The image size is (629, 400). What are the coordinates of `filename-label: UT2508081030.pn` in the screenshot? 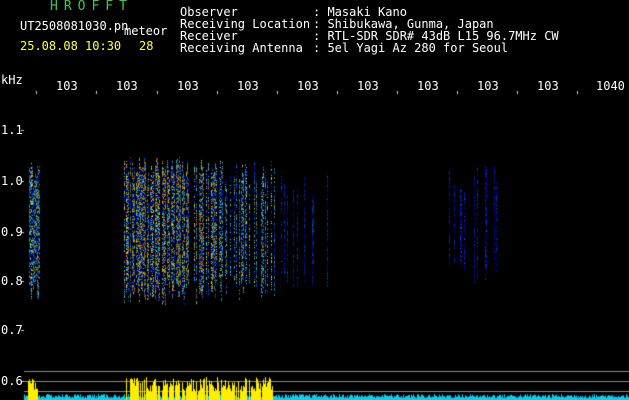 It's located at (74, 26).